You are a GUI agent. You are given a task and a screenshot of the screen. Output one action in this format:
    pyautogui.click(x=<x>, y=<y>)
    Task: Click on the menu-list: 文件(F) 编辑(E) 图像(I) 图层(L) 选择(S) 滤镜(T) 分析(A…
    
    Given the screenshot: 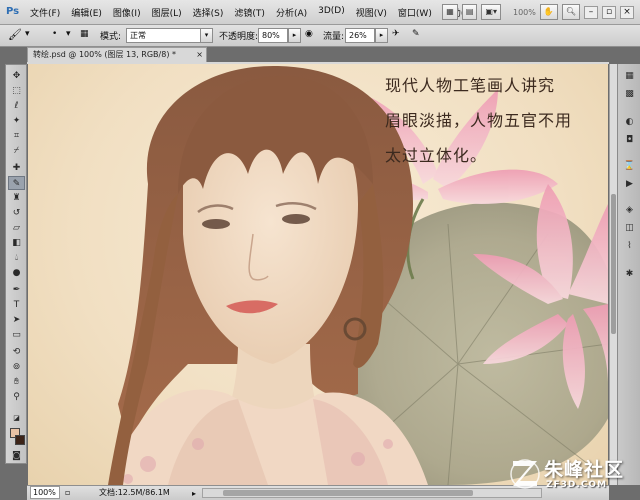 What is the action you would take?
    pyautogui.click(x=258, y=12)
    